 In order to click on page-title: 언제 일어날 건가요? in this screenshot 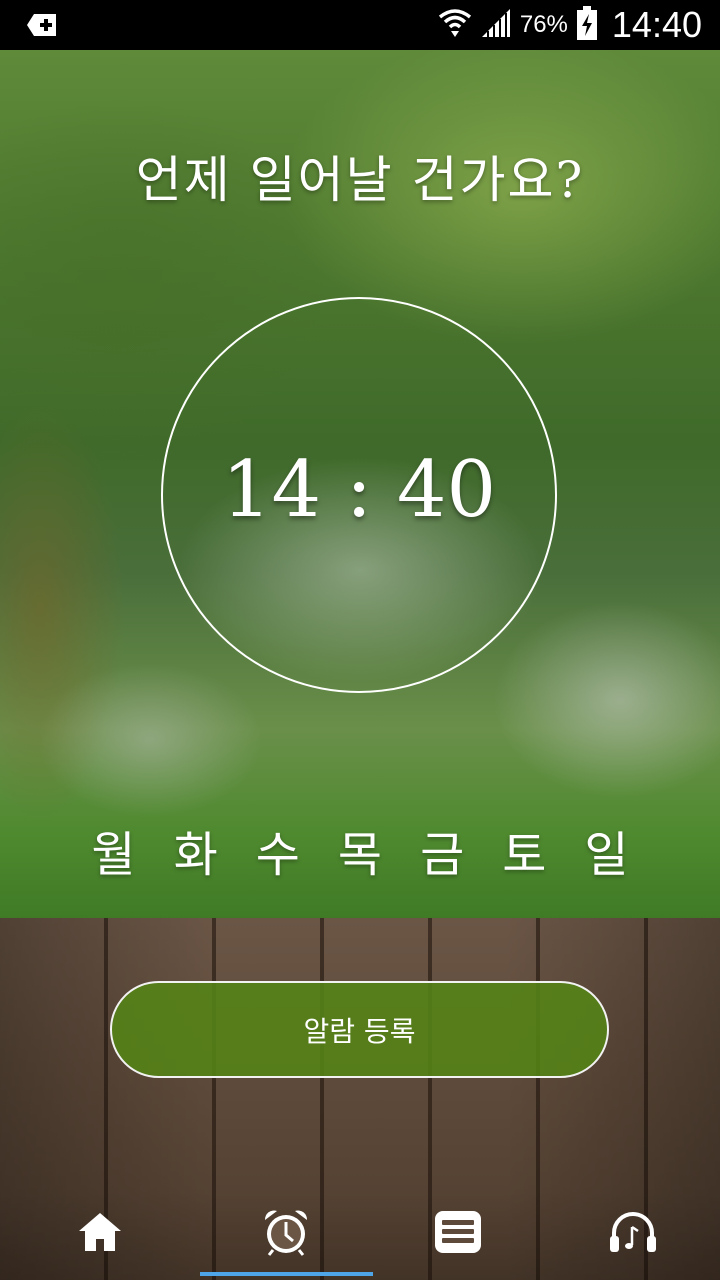, I will do `click(360, 180)`.